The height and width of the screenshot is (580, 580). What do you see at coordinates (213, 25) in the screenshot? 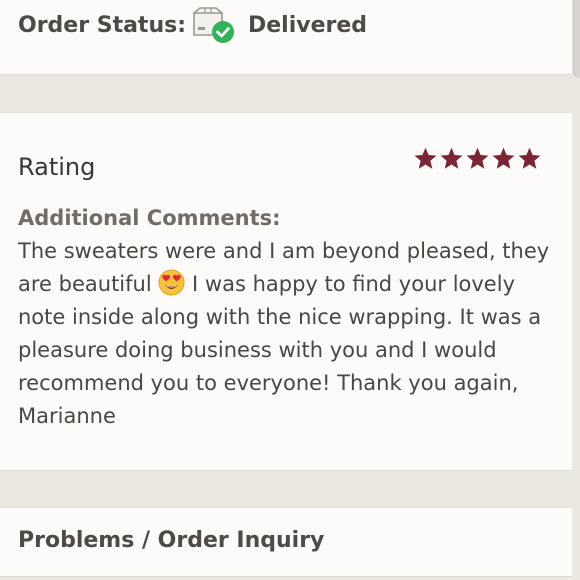
I see `package-delivered-icon` at bounding box center [213, 25].